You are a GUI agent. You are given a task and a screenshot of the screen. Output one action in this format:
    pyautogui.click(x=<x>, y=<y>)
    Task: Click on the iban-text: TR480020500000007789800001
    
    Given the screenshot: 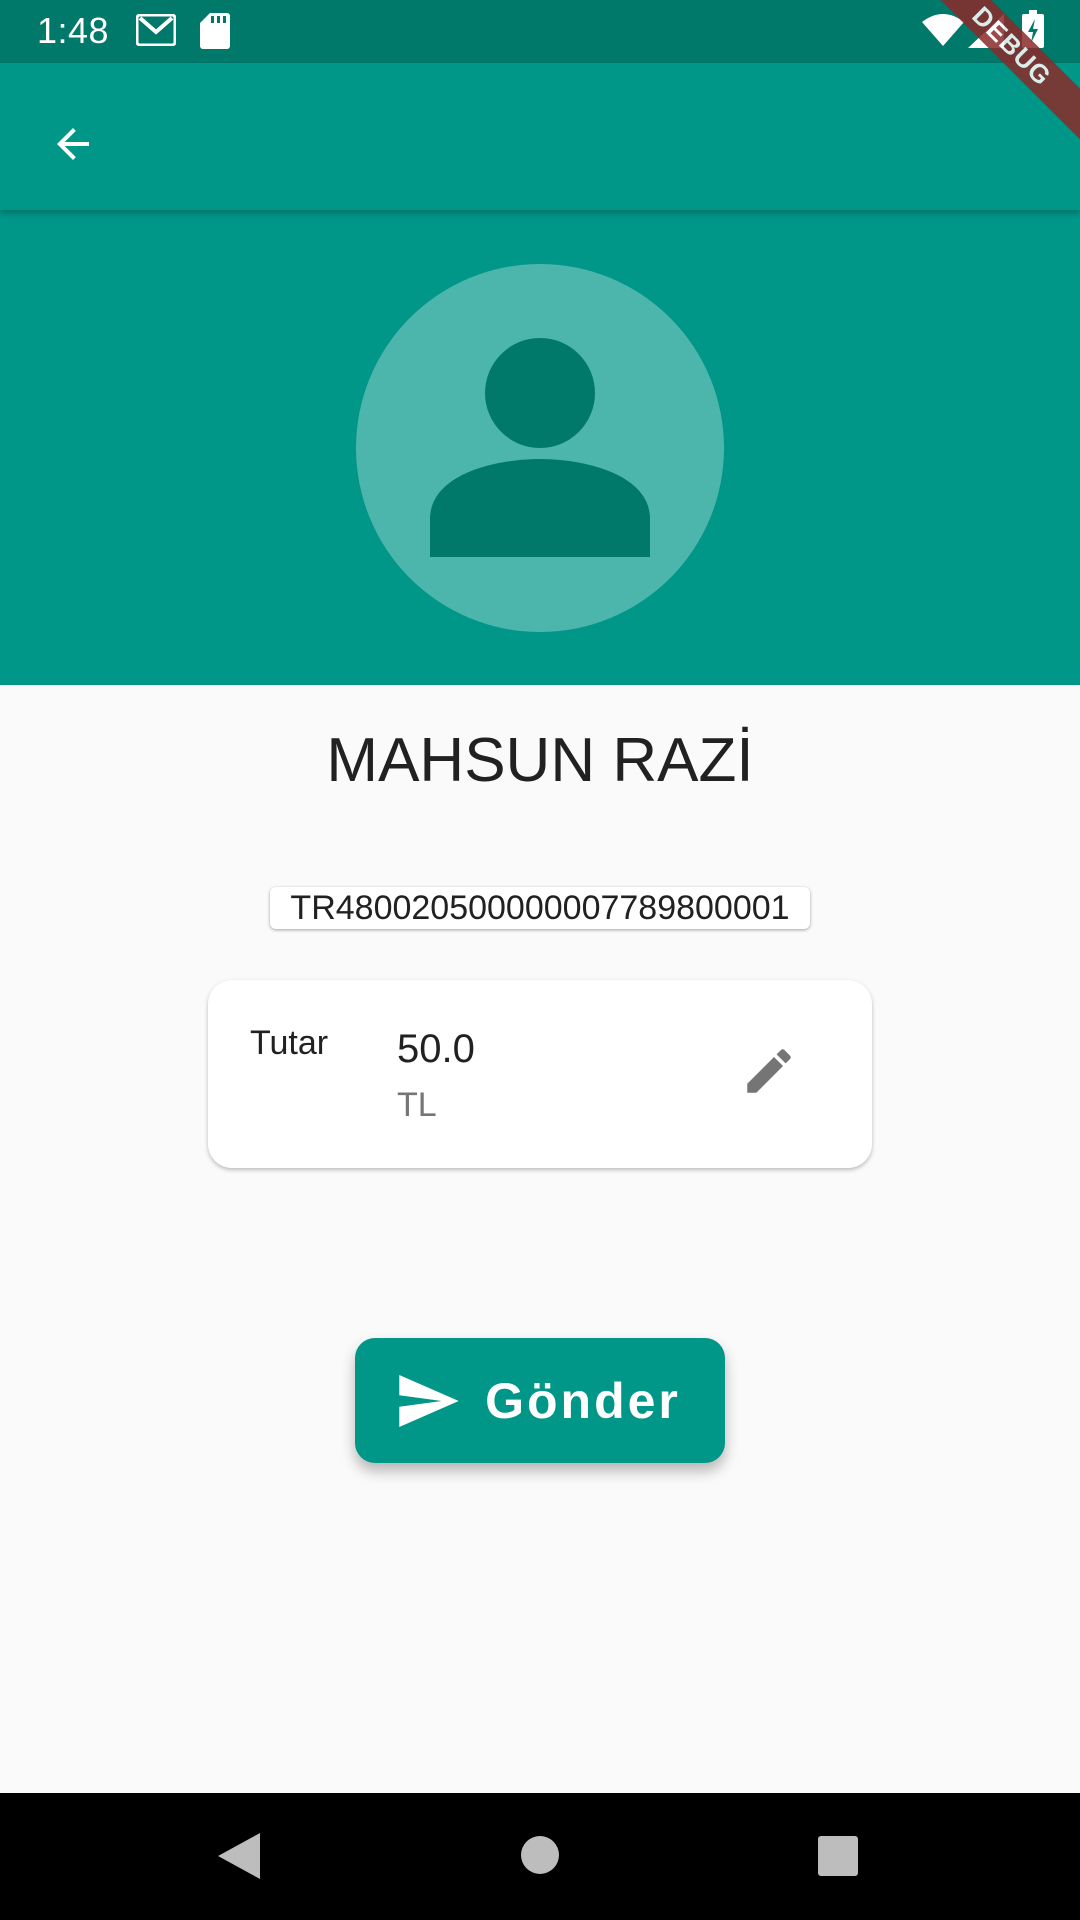 What is the action you would take?
    pyautogui.click(x=540, y=908)
    